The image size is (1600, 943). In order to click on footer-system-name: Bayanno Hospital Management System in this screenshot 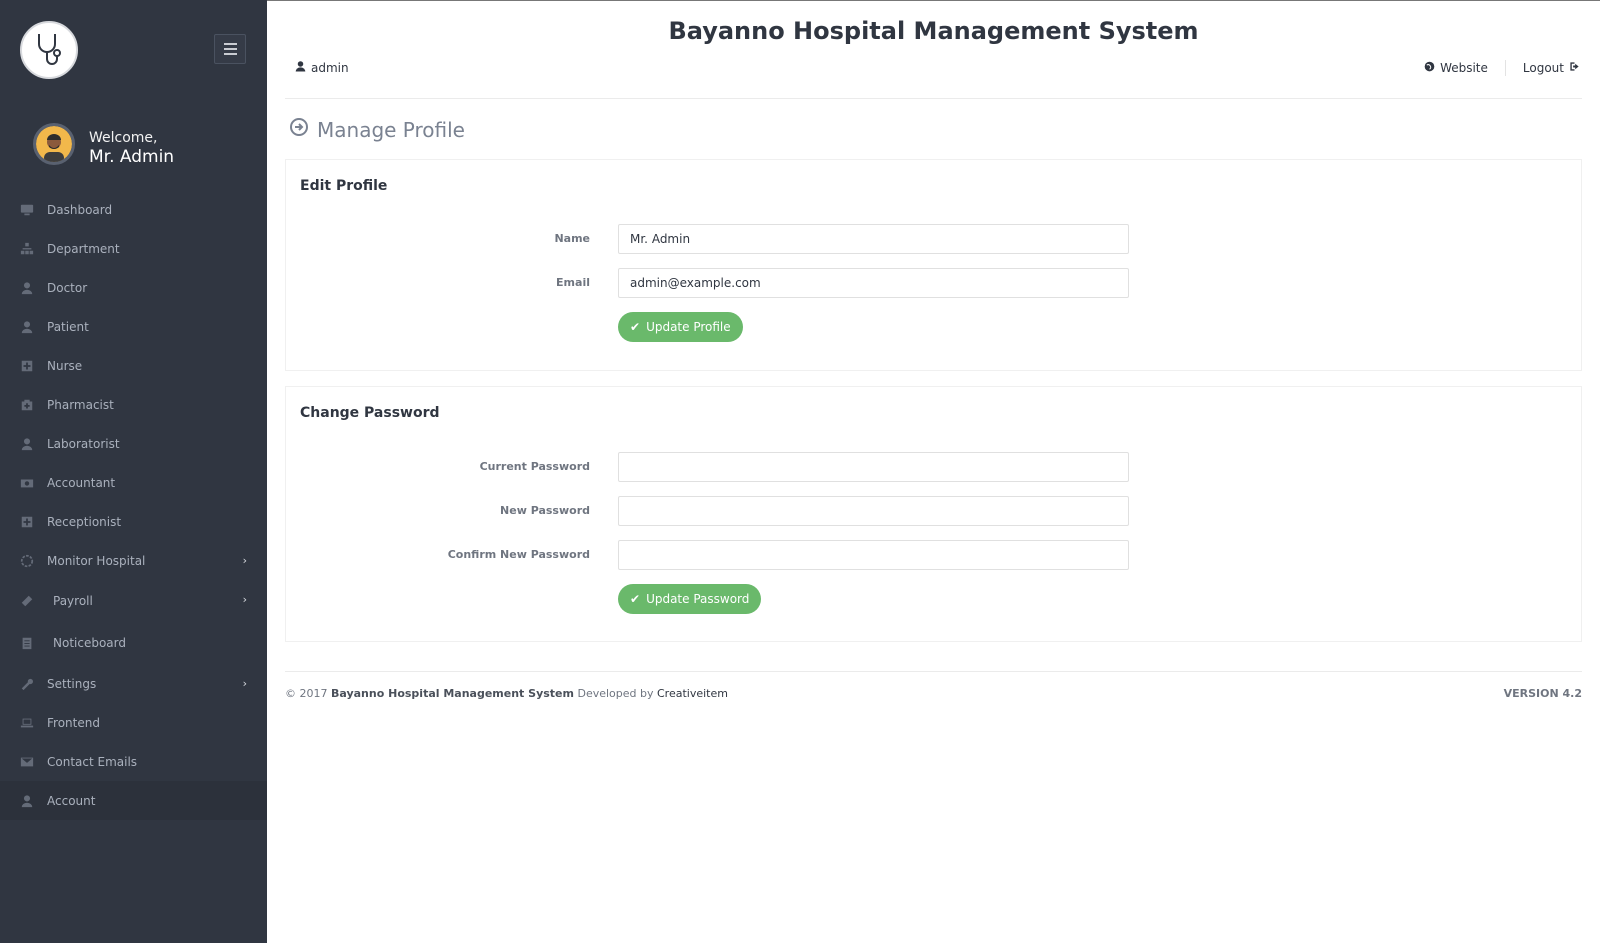, I will do `click(452, 693)`.